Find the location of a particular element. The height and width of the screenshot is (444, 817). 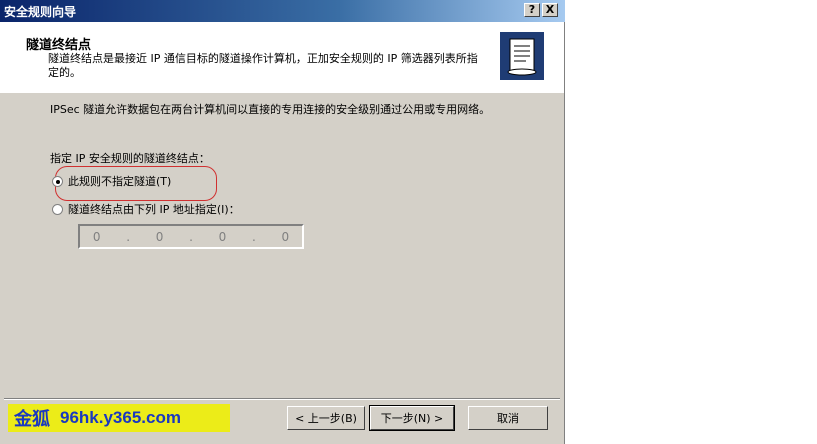

ip-tunnel-option: 隧道终结点由下列 IP 地址指定(I)： is located at coordinates (146, 209).